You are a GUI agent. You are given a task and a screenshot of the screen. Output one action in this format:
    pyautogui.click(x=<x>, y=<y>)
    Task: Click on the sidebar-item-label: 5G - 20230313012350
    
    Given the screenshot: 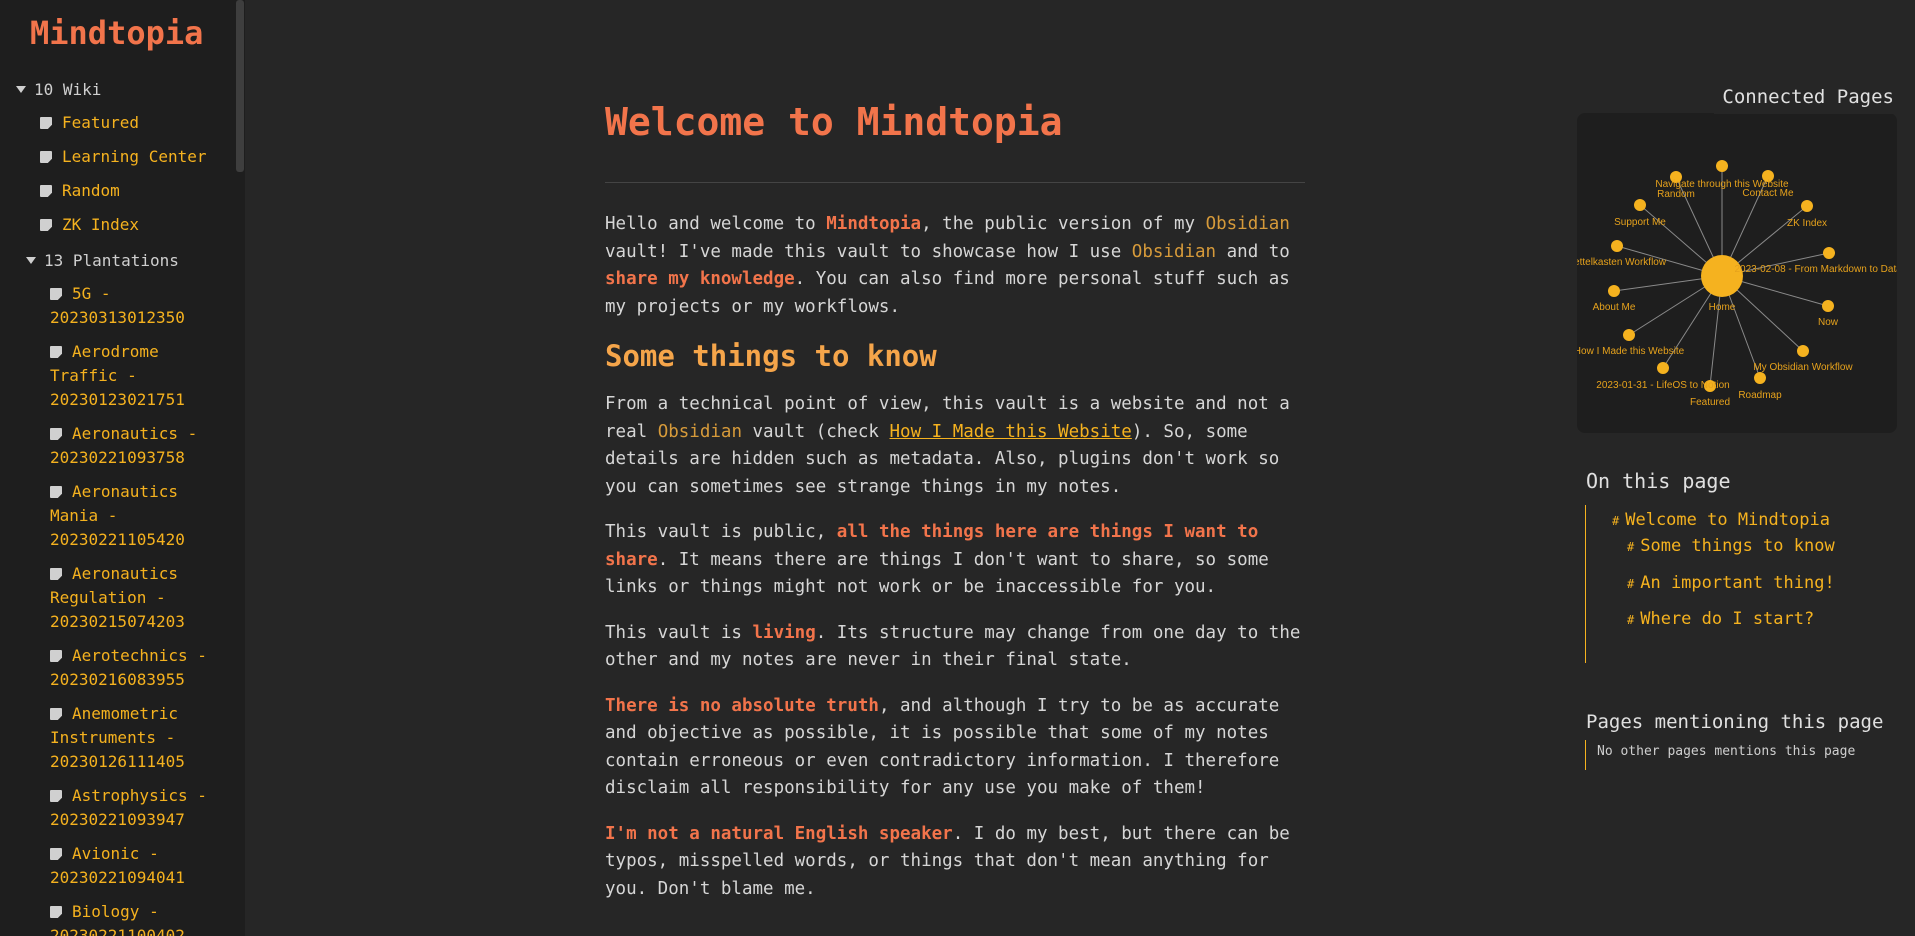 What is the action you would take?
    pyautogui.click(x=117, y=305)
    